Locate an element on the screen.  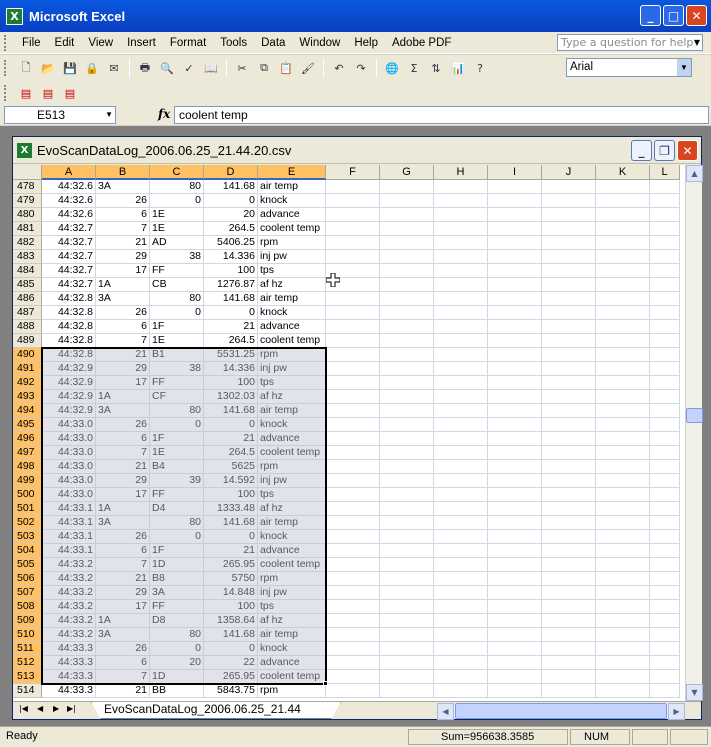
cell-e: coolent temp is located at coordinates (292, 565).